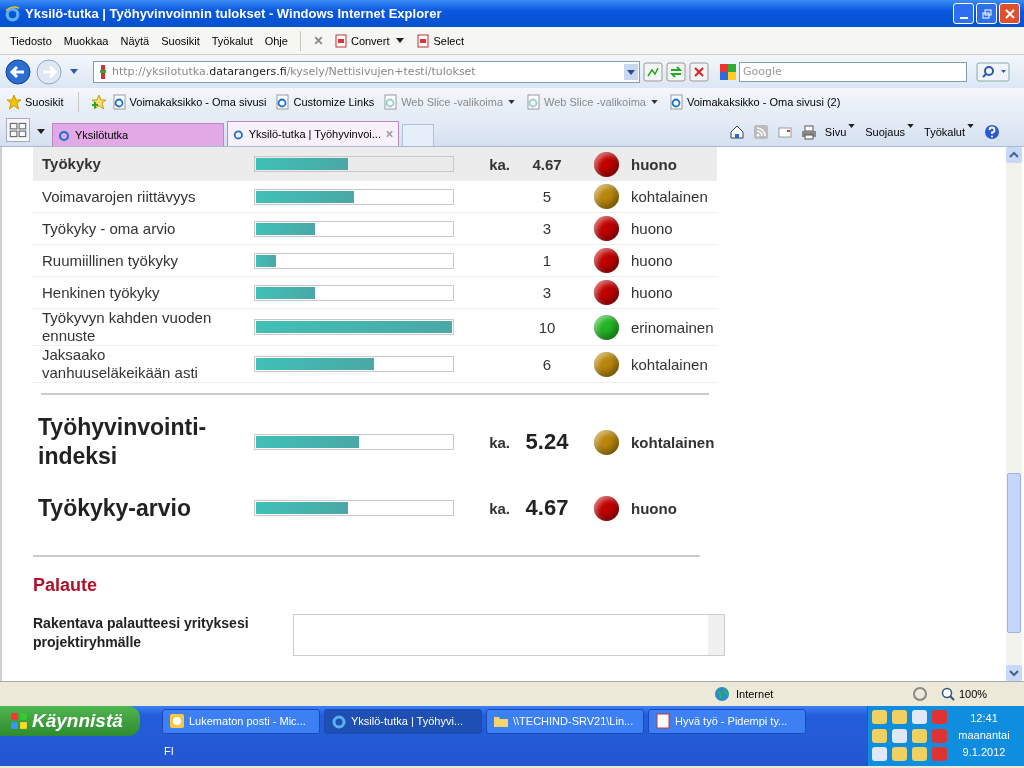  What do you see at coordinates (950, 132) in the screenshot?
I see `command-menu: Työkalut` at bounding box center [950, 132].